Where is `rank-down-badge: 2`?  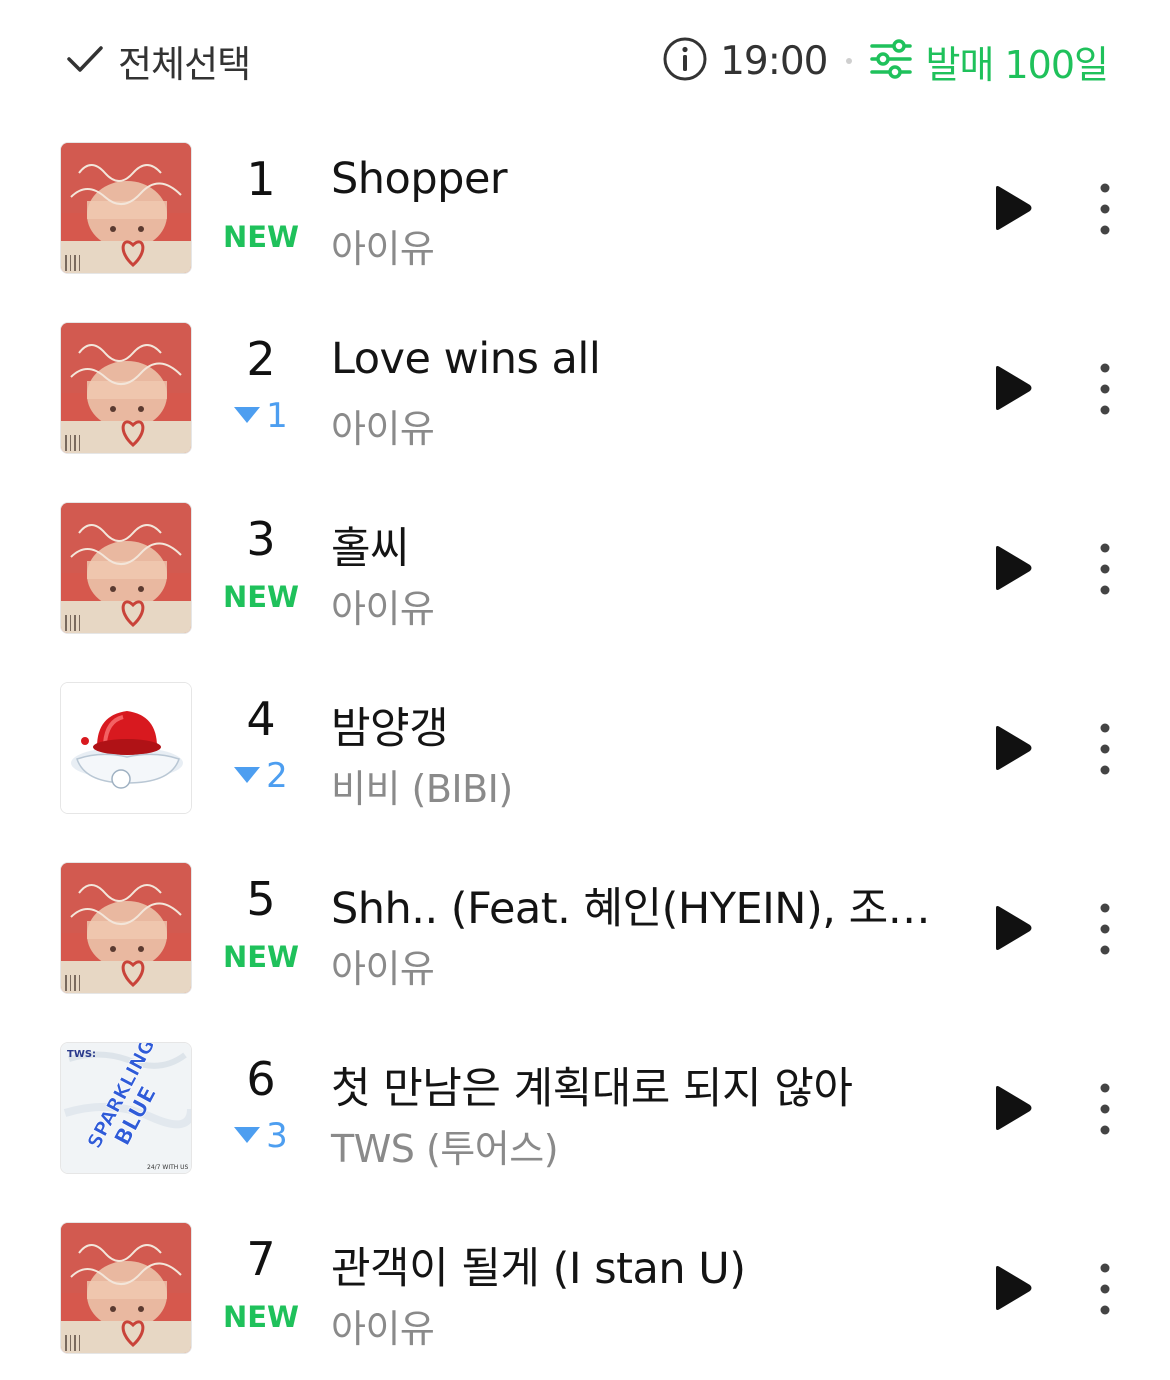
rank-down-badge: 2 is located at coordinates (261, 776).